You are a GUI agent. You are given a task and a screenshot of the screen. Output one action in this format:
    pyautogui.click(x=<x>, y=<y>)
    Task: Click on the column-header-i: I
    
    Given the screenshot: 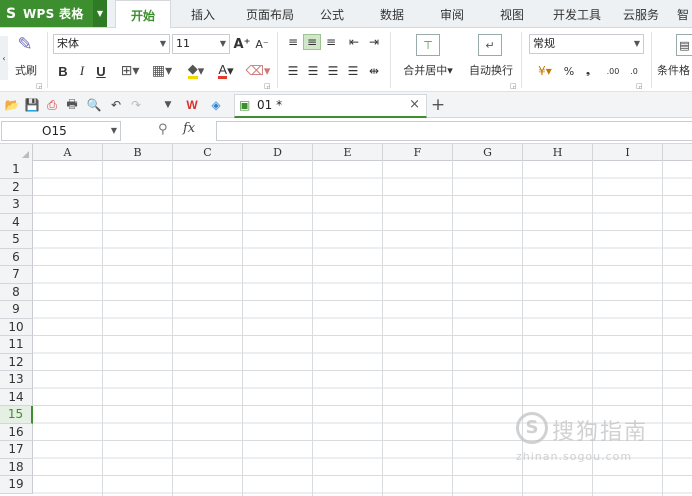 What is the action you would take?
    pyautogui.click(x=628, y=152)
    